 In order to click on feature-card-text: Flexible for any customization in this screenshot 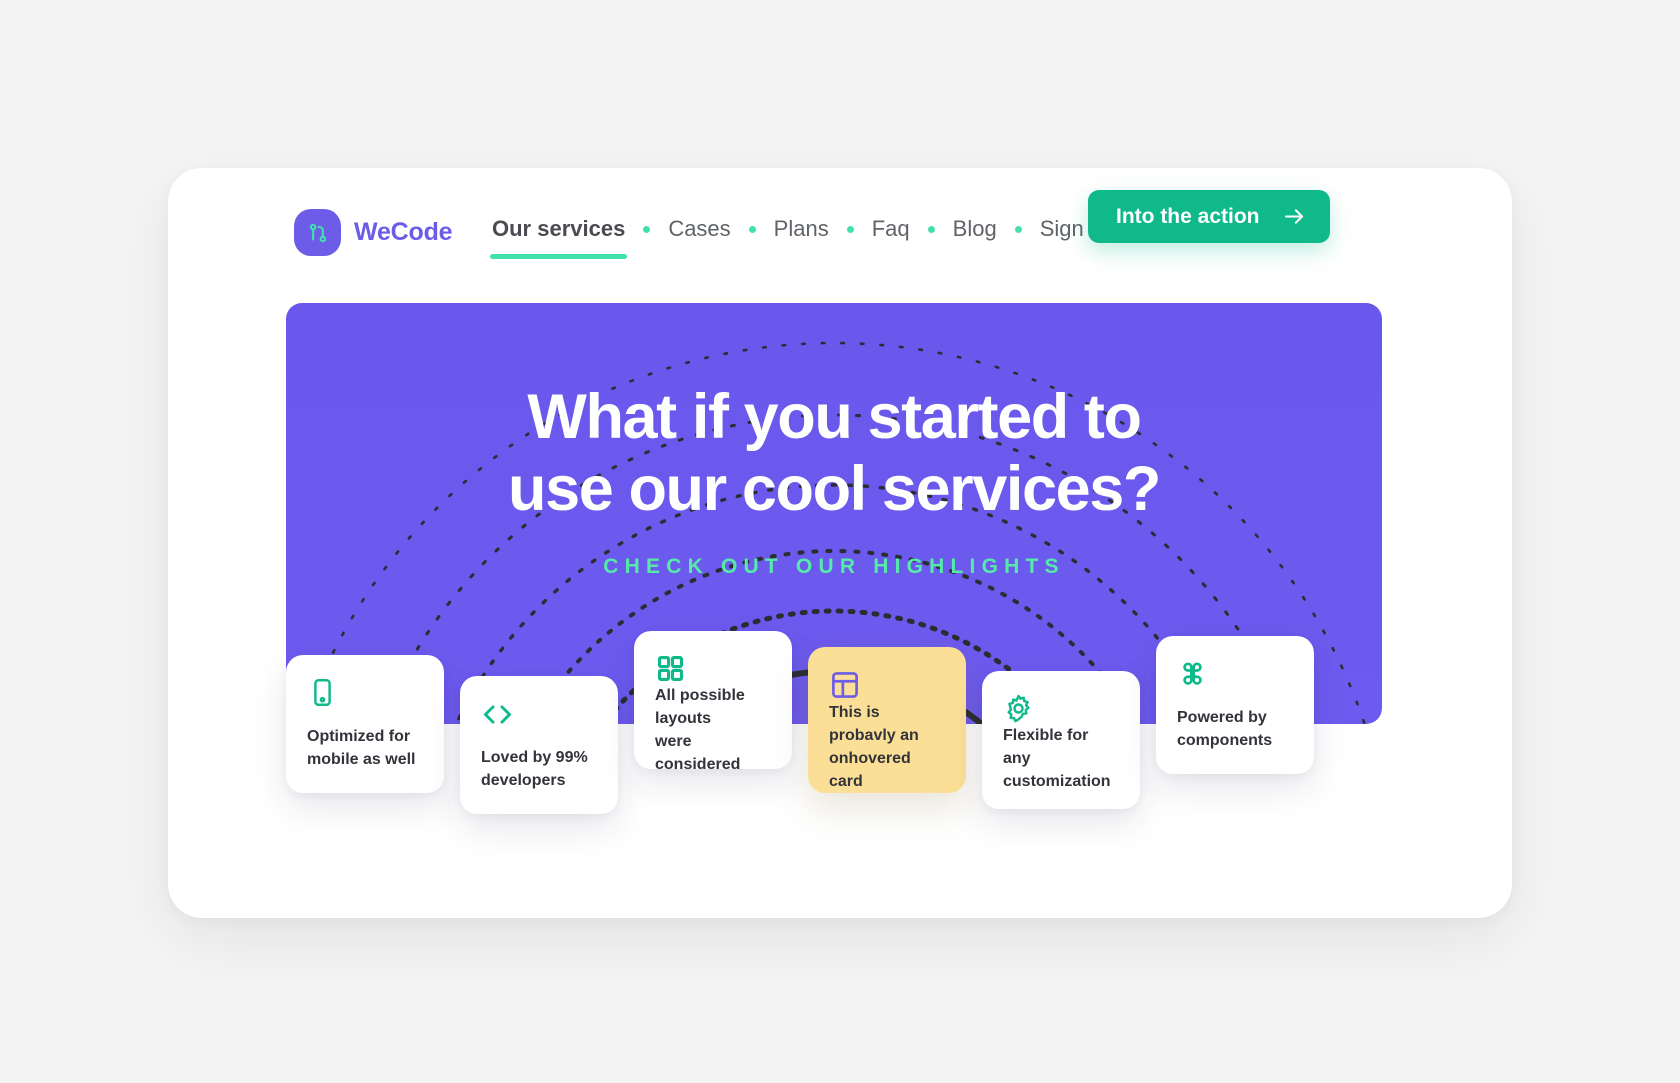, I will do `click(1061, 758)`.